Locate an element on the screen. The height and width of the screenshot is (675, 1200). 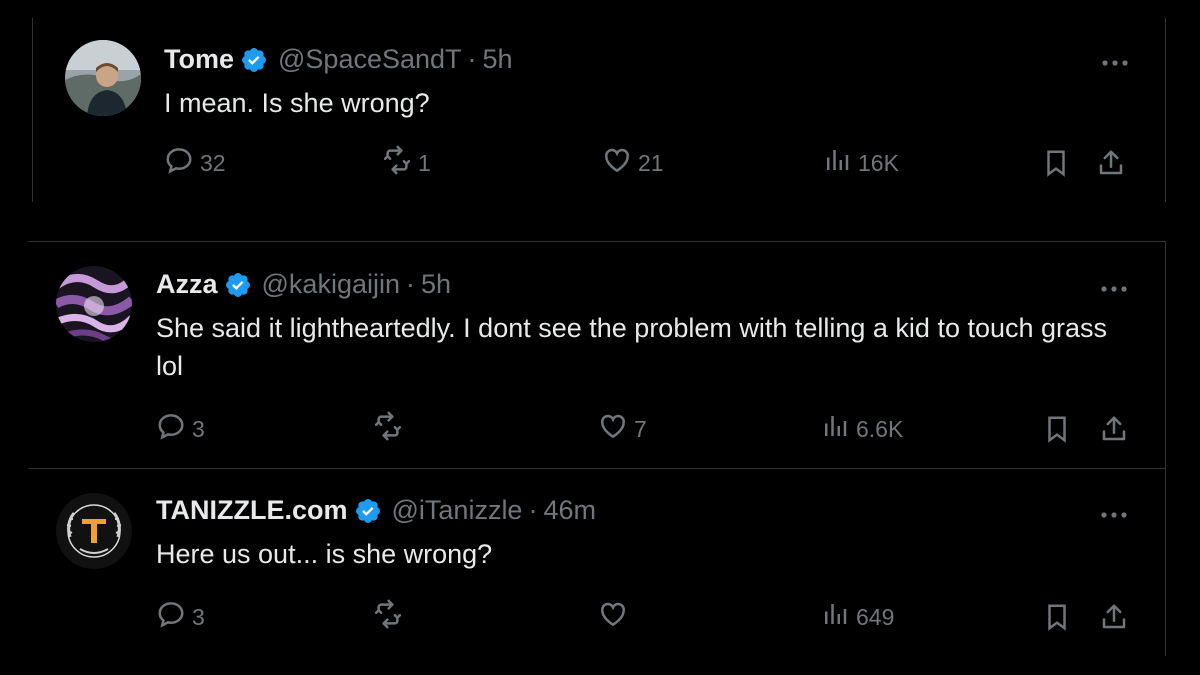
retweet-count: 1 is located at coordinates (424, 162).